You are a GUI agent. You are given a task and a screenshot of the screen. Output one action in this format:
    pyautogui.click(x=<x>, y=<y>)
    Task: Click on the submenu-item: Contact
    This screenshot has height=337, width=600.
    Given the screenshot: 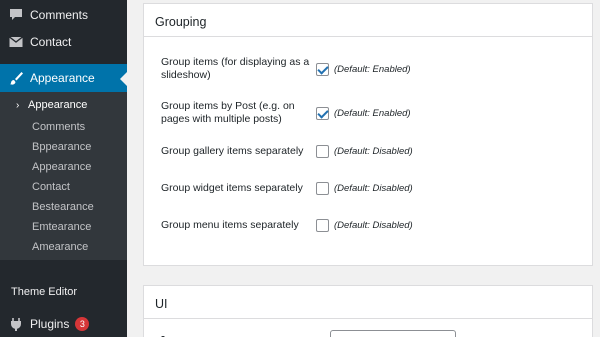 What is the action you would take?
    pyautogui.click(x=63, y=187)
    